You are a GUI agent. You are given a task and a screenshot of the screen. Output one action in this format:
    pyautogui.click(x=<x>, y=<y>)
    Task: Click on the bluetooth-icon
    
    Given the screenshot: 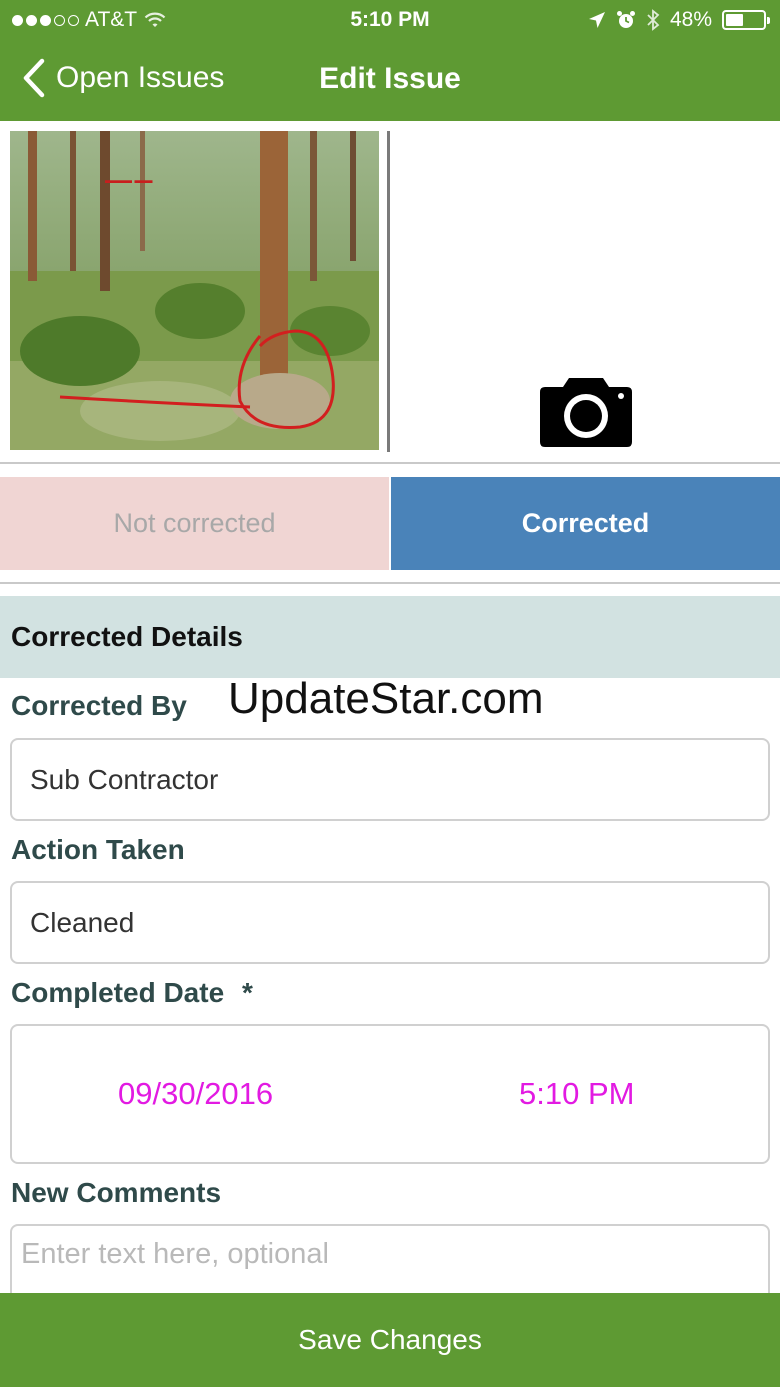 What is the action you would take?
    pyautogui.click(x=653, y=20)
    